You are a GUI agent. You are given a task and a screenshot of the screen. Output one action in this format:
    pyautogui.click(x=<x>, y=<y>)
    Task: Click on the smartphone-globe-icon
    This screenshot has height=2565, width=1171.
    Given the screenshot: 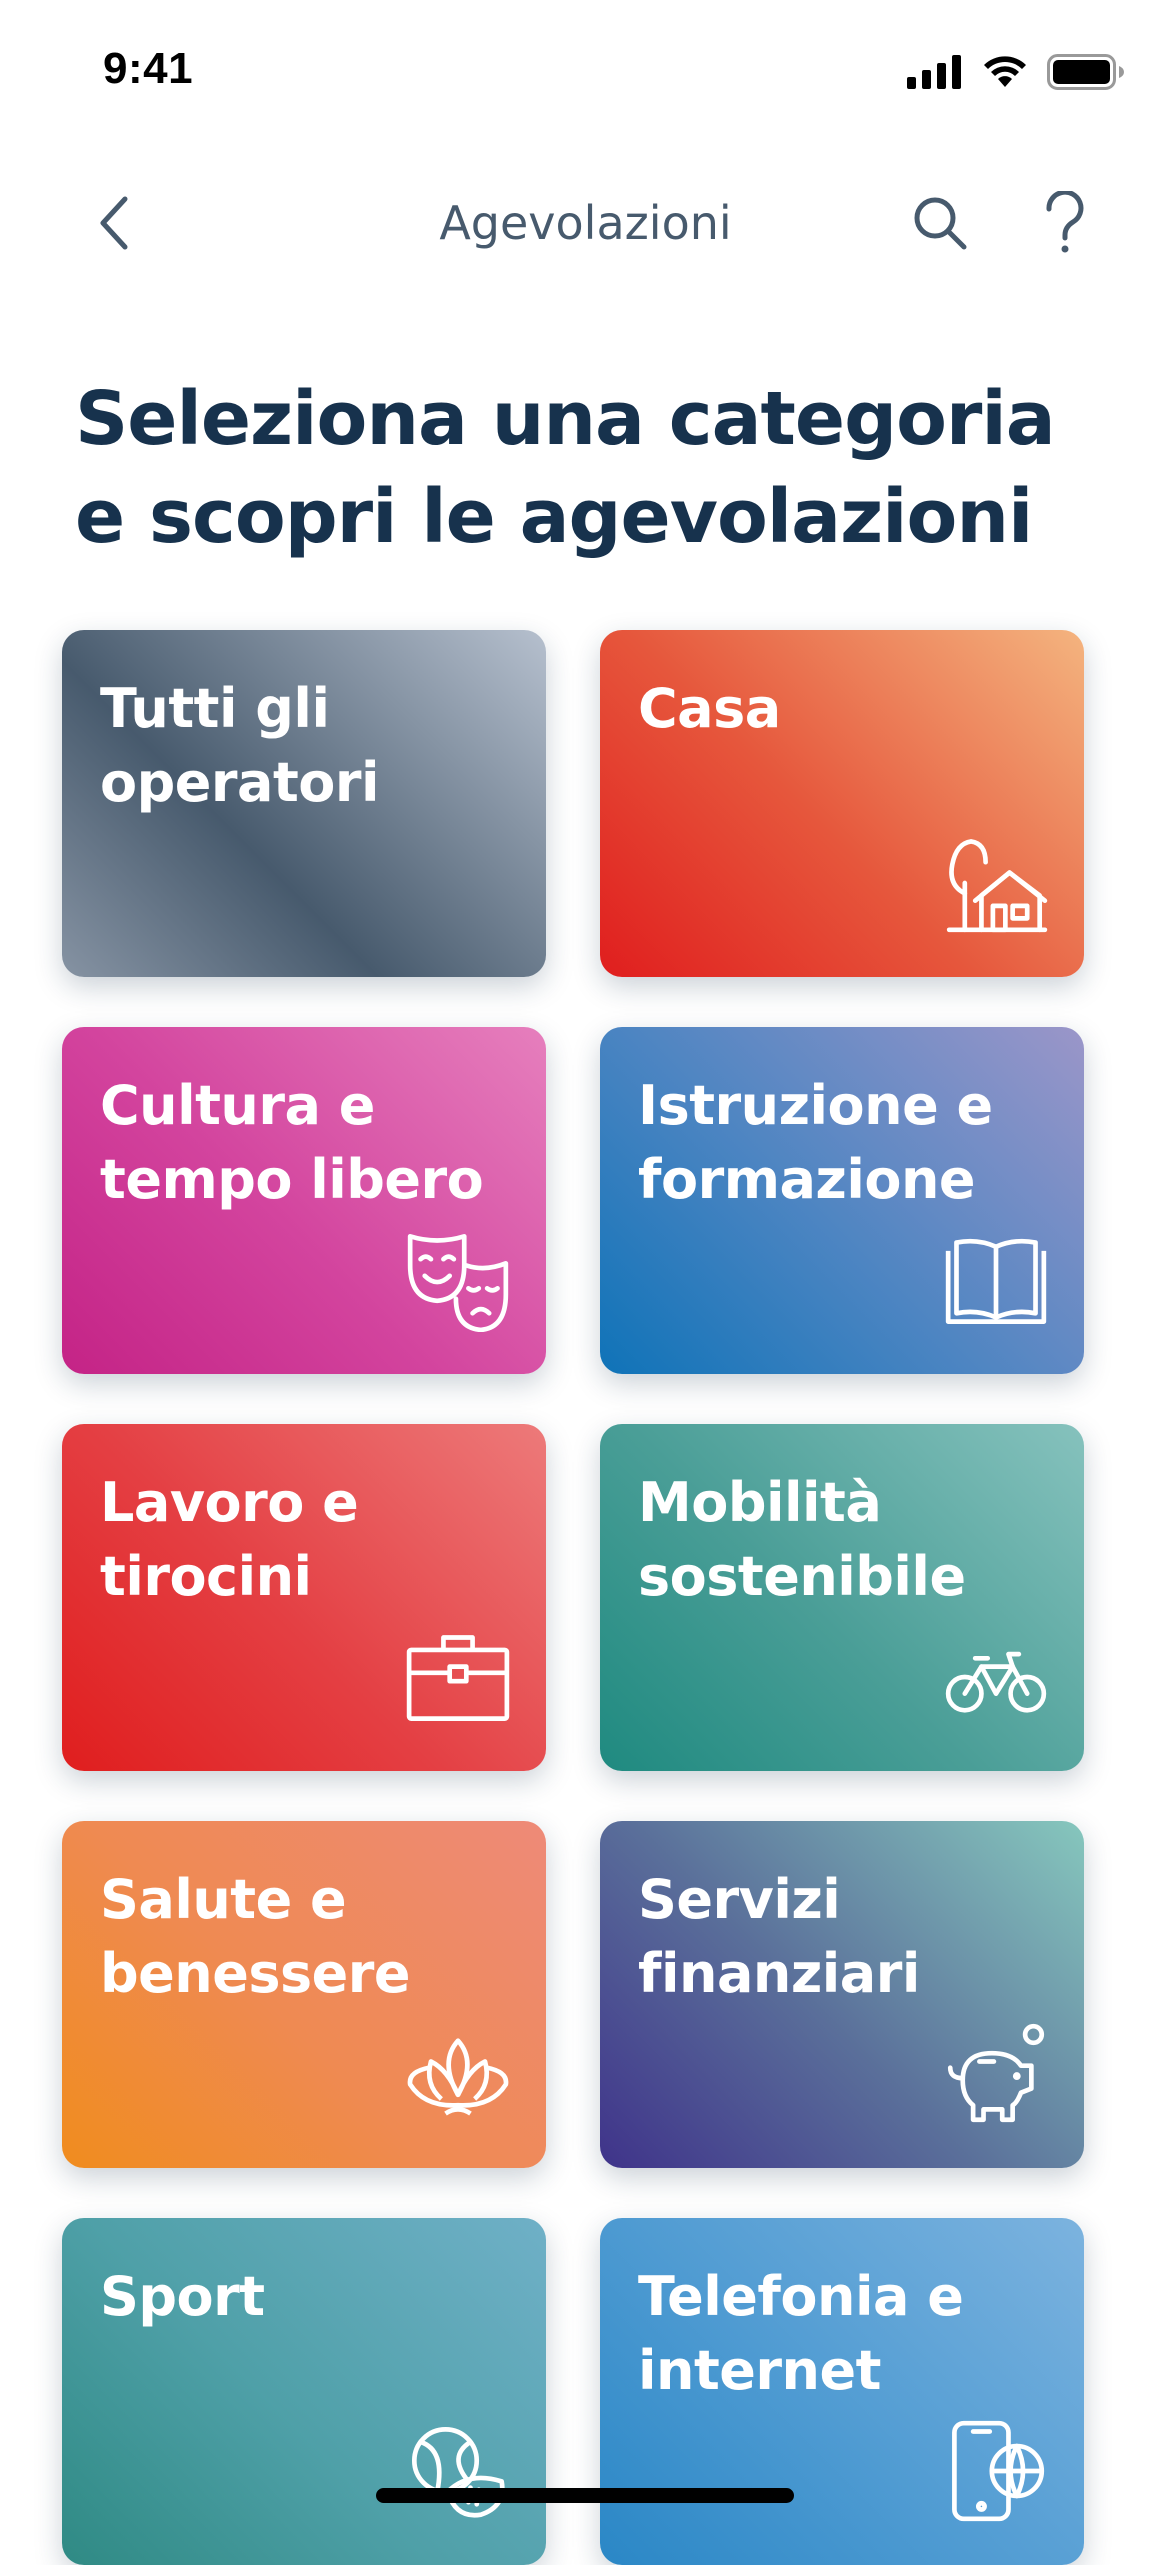 What is the action you would take?
    pyautogui.click(x=996, y=2471)
    